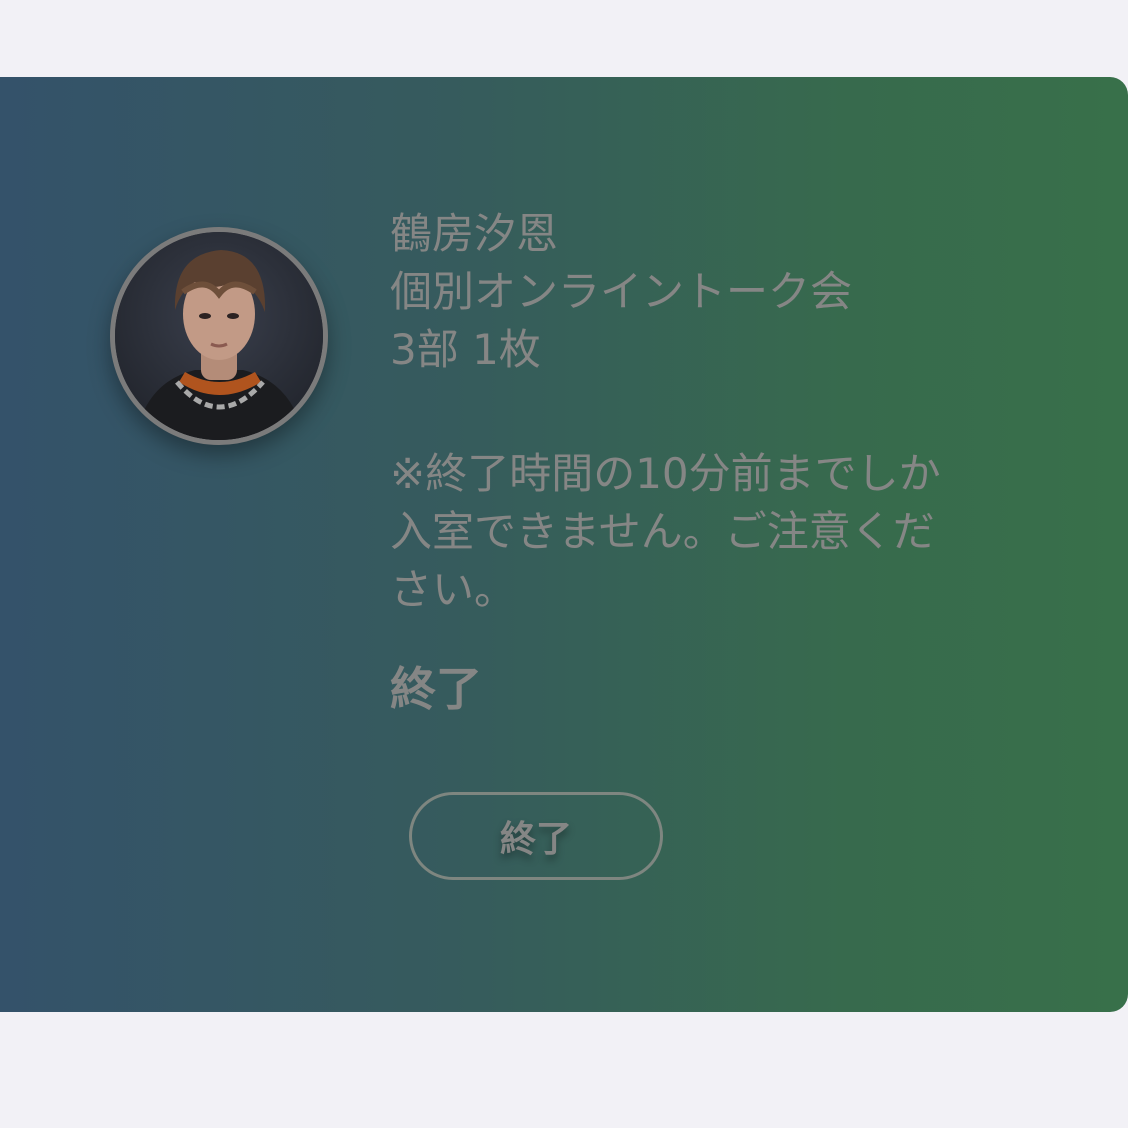  I want to click on status-label: 終了, so click(436, 689).